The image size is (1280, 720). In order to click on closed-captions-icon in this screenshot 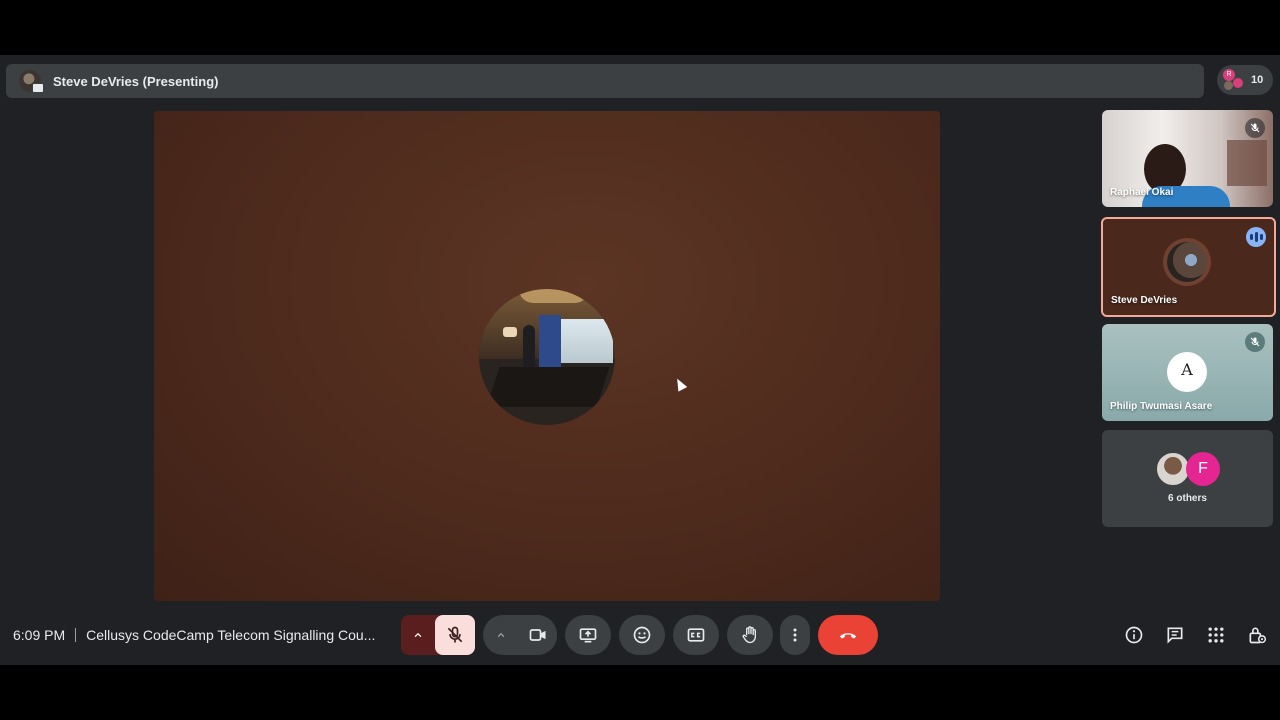, I will do `click(696, 635)`.